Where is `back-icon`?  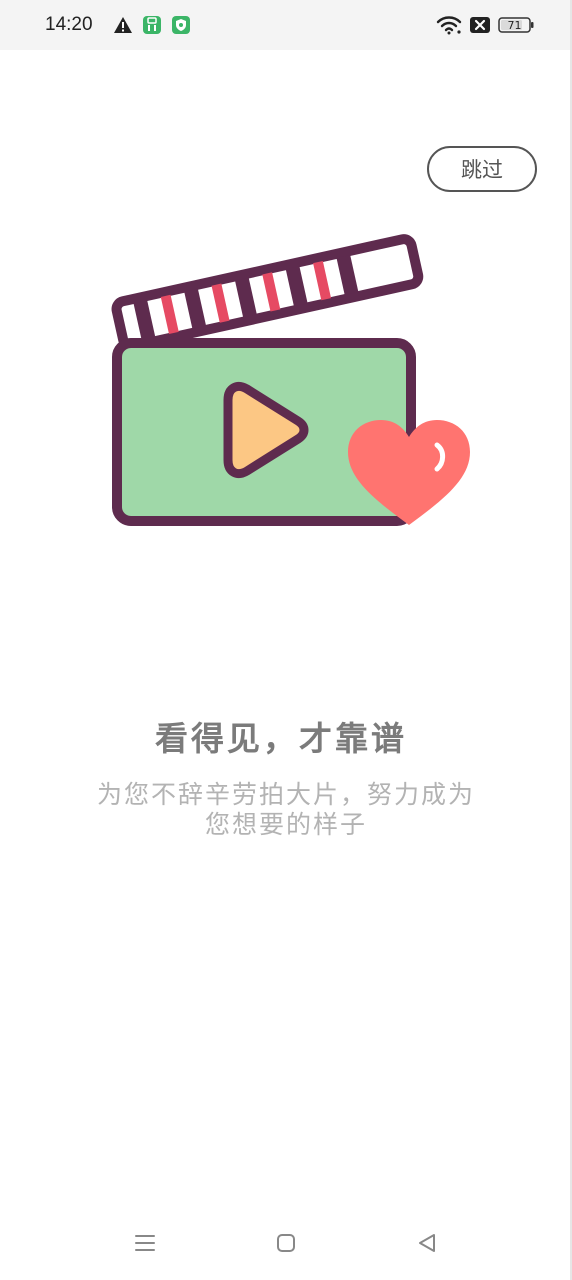
back-icon is located at coordinates (427, 1245).